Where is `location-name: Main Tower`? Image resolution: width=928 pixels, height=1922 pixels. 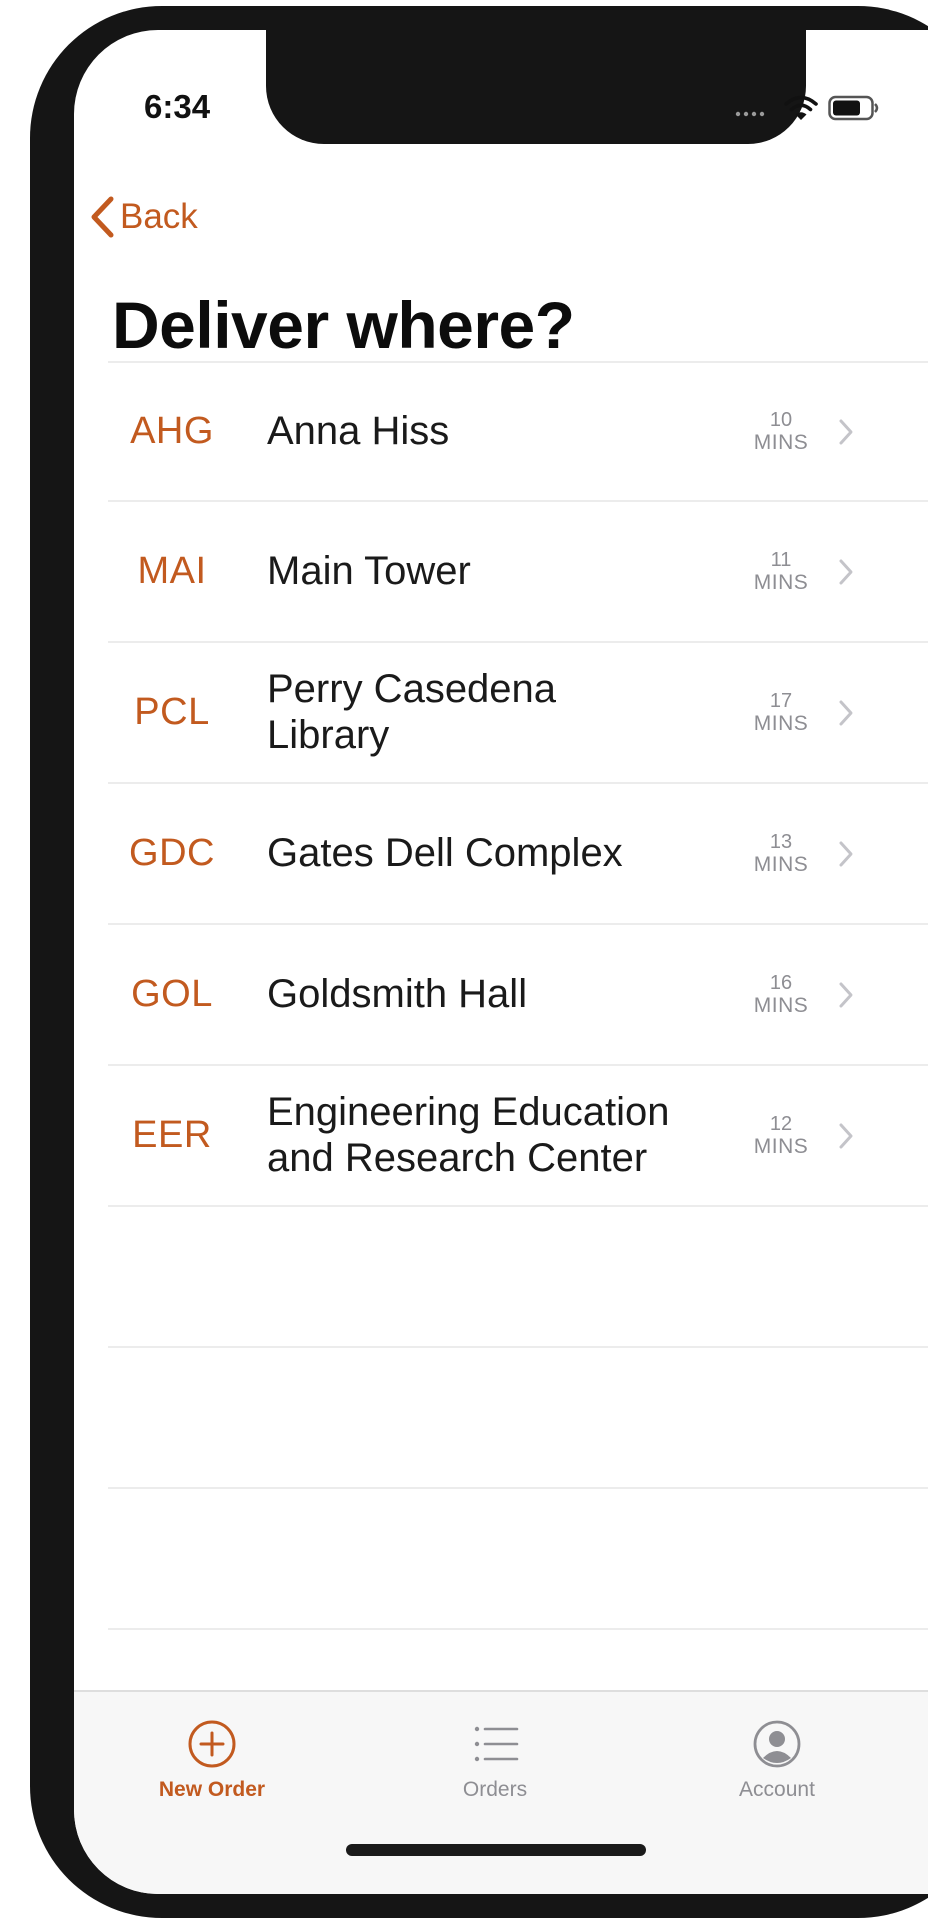 location-name: Main Tower is located at coordinates (369, 570).